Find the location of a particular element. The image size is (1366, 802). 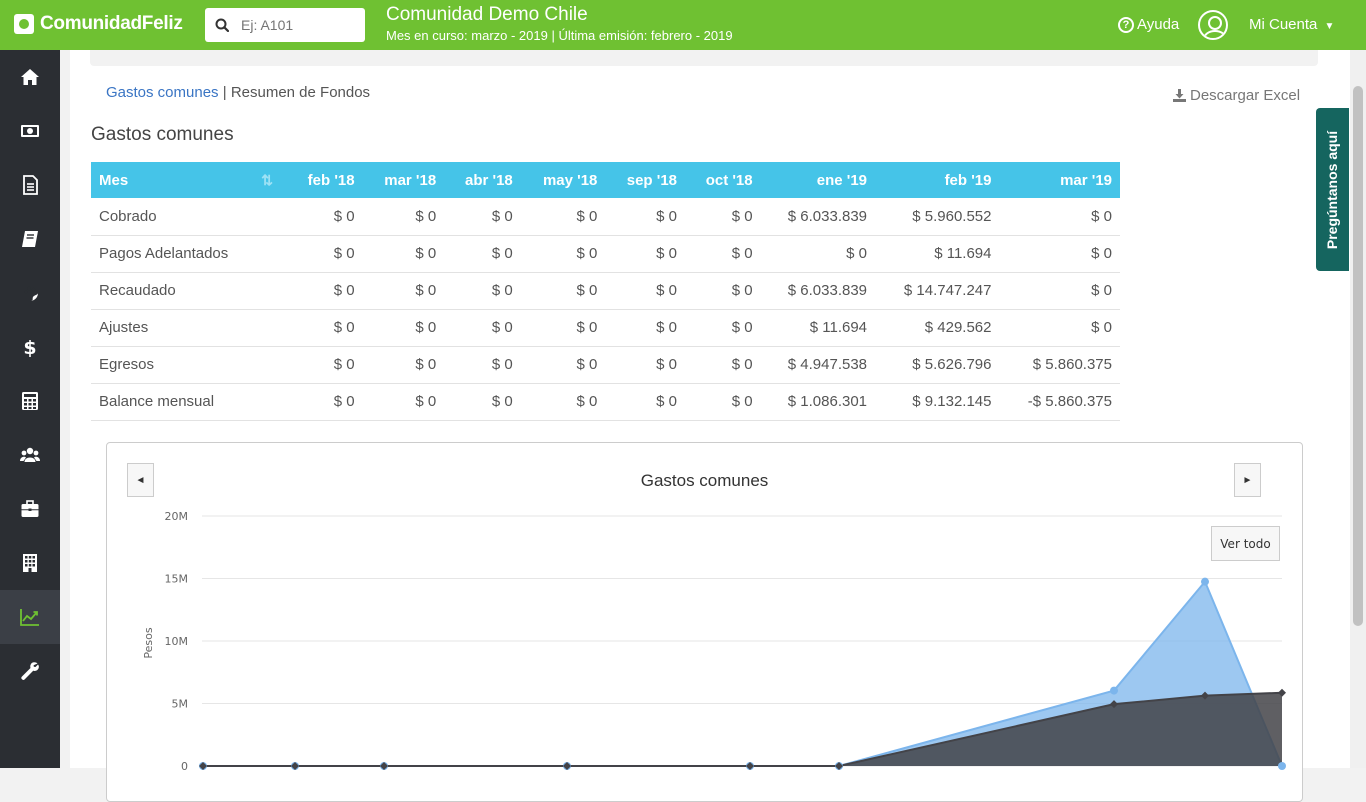

building-icon is located at coordinates (30, 563).